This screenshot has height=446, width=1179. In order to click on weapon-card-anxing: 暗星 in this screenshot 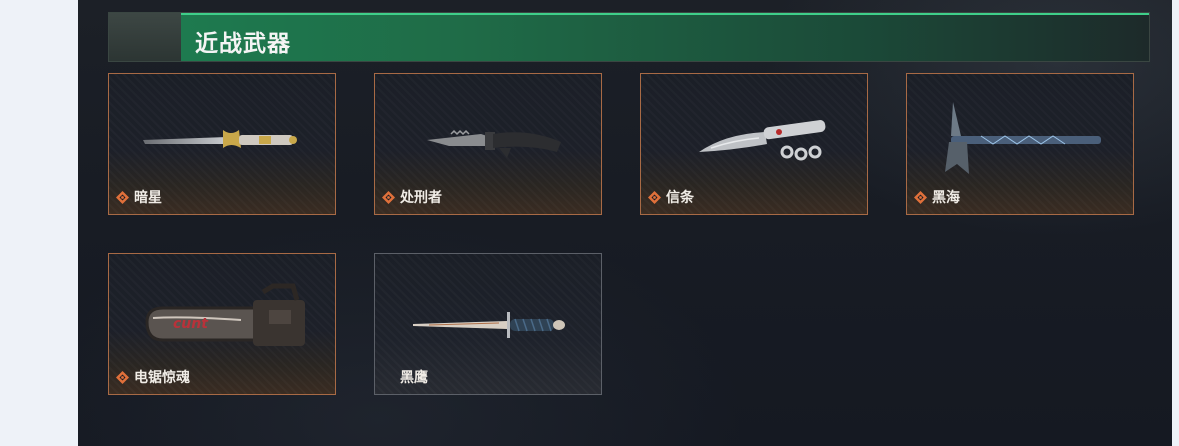, I will do `click(222, 144)`.